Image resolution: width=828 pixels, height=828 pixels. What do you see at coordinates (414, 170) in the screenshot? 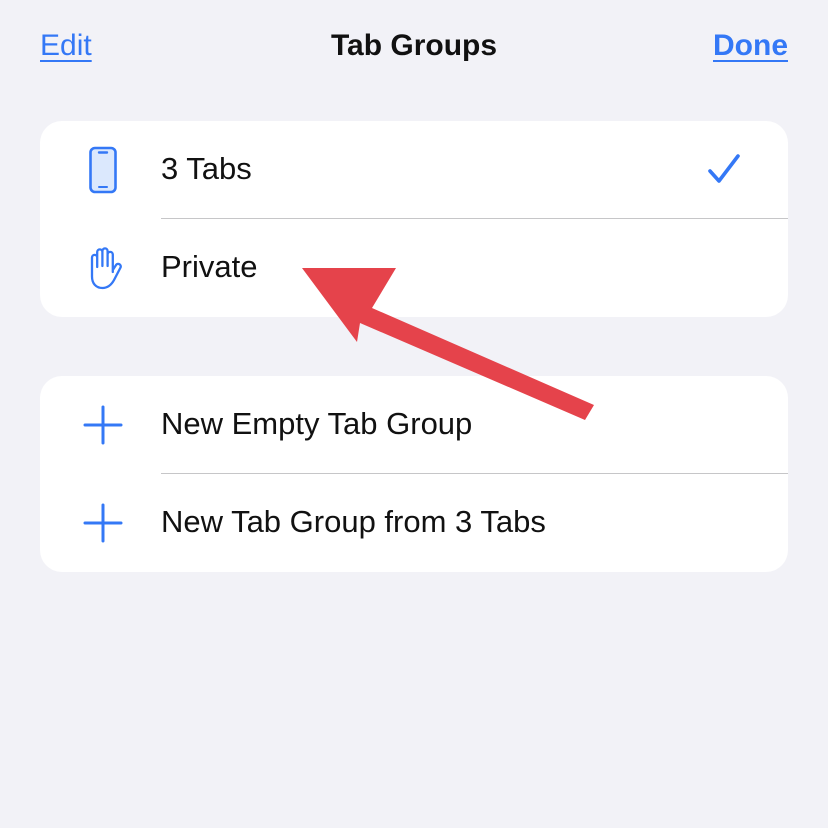
I see `tab-group-row-3-tabs: 3 Tabs` at bounding box center [414, 170].